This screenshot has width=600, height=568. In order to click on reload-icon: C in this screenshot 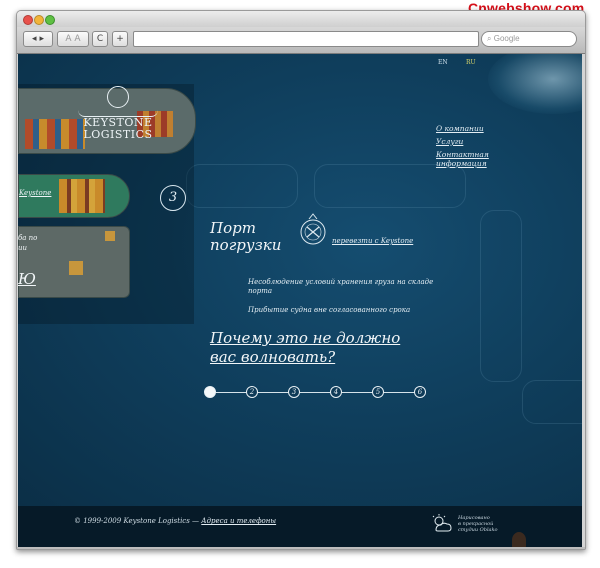, I will do `click(100, 39)`.